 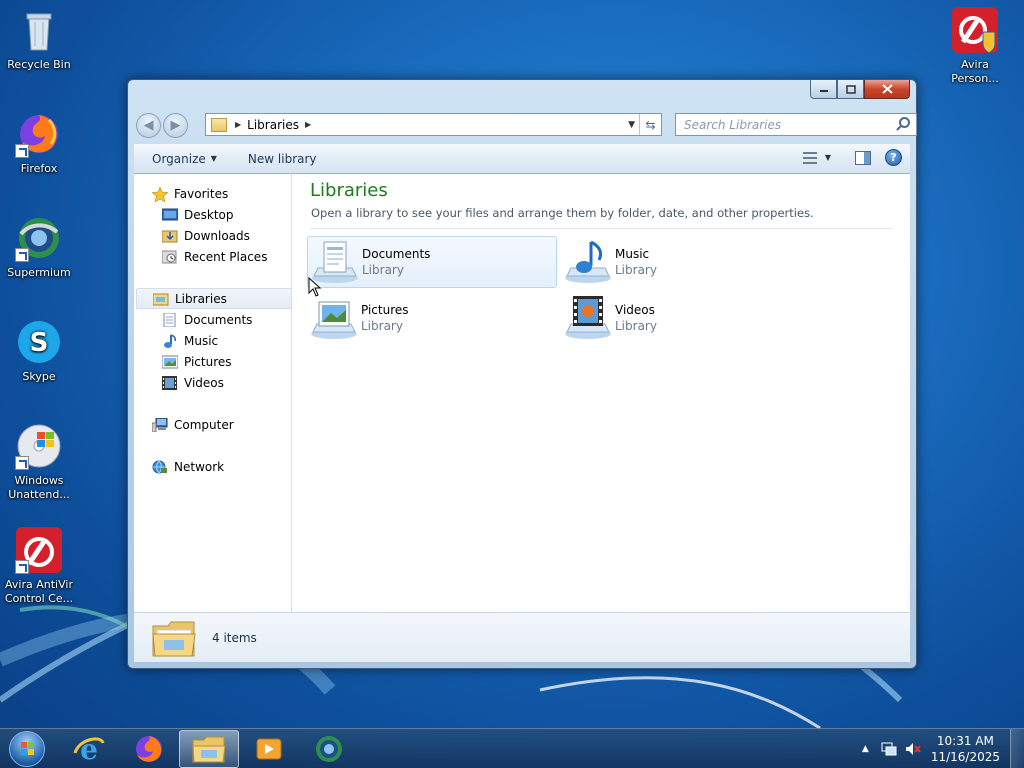 What do you see at coordinates (169, 257) in the screenshot?
I see `recent-places-icon` at bounding box center [169, 257].